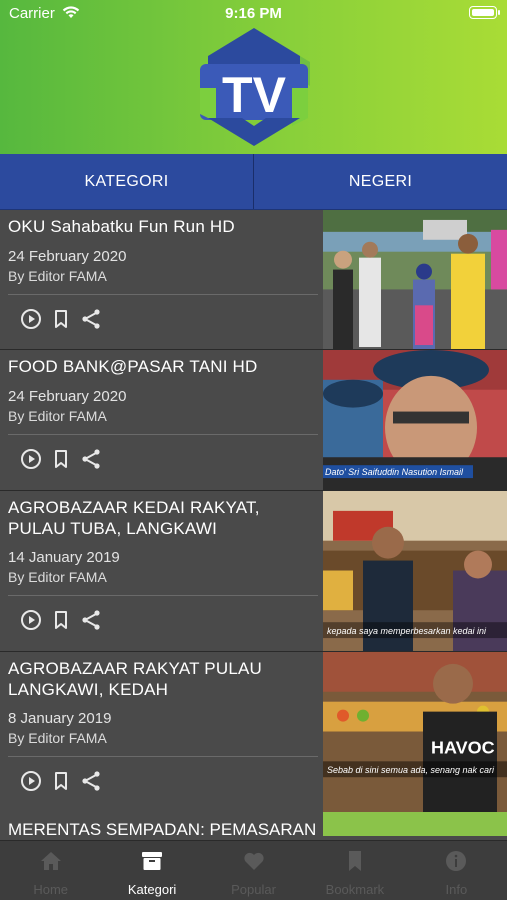 This screenshot has height=900, width=507. I want to click on video-title: FOOD BANK@PASAR TANI HD, so click(133, 366).